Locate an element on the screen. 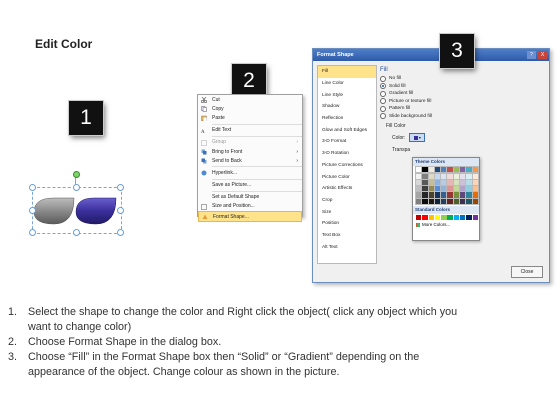  nav-text-box: Text Box is located at coordinates (347, 236).